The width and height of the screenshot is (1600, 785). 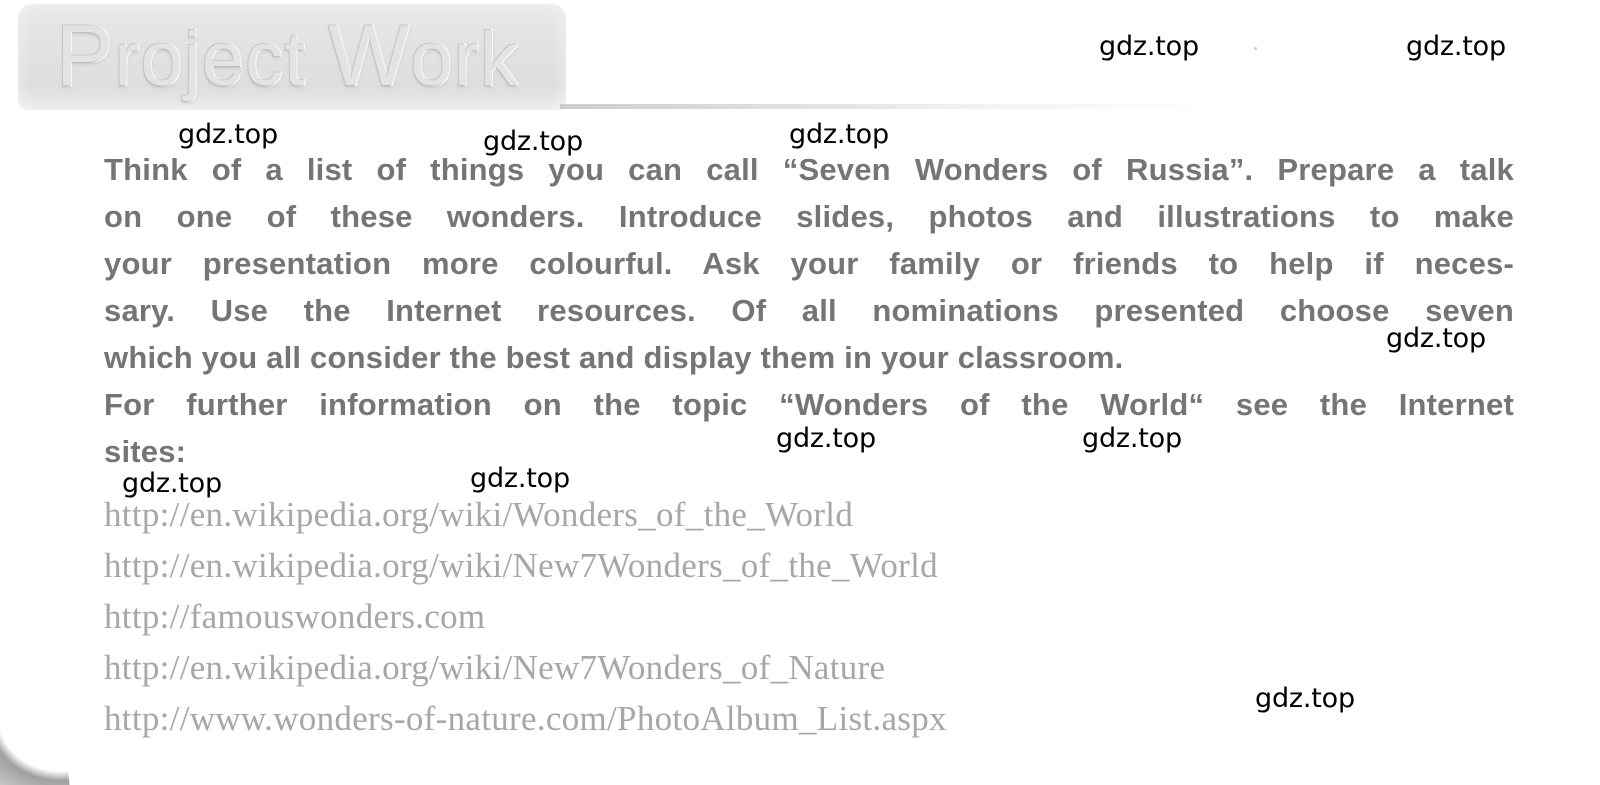 I want to click on section-header-banner: Project Work, so click(x=292, y=57).